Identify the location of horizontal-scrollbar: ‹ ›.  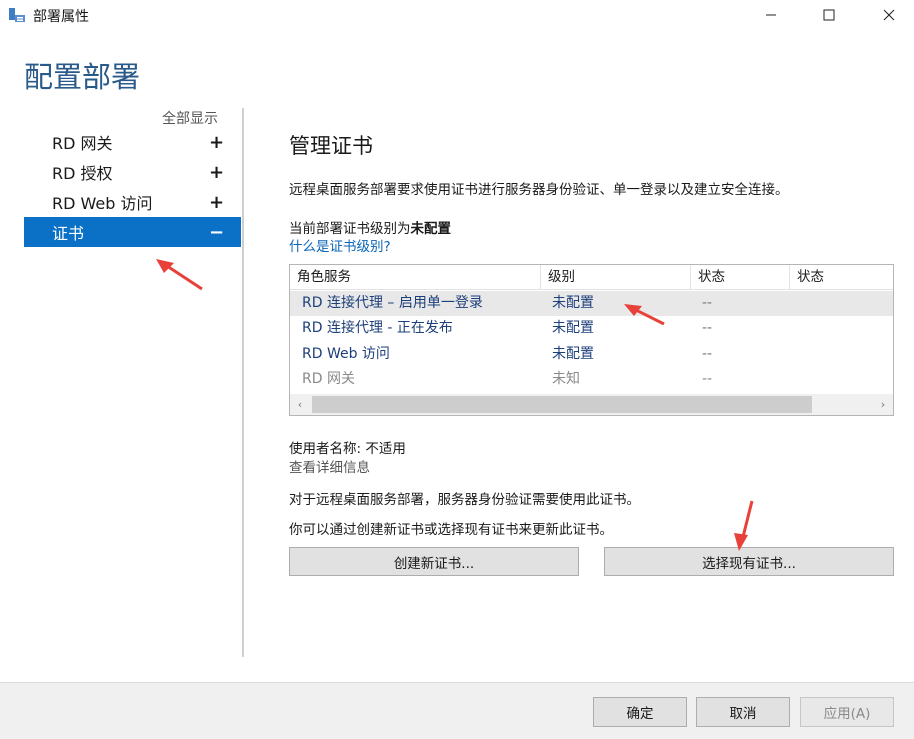
(591, 404).